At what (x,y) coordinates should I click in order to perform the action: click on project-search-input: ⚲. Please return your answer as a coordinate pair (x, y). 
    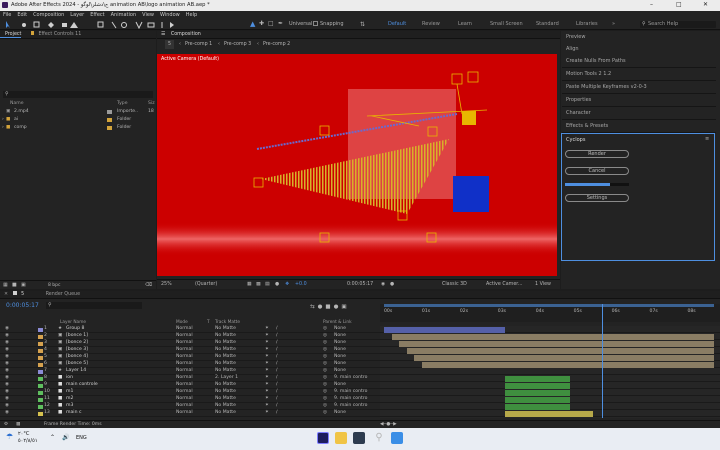
    Looking at the image, I should click on (78, 94).